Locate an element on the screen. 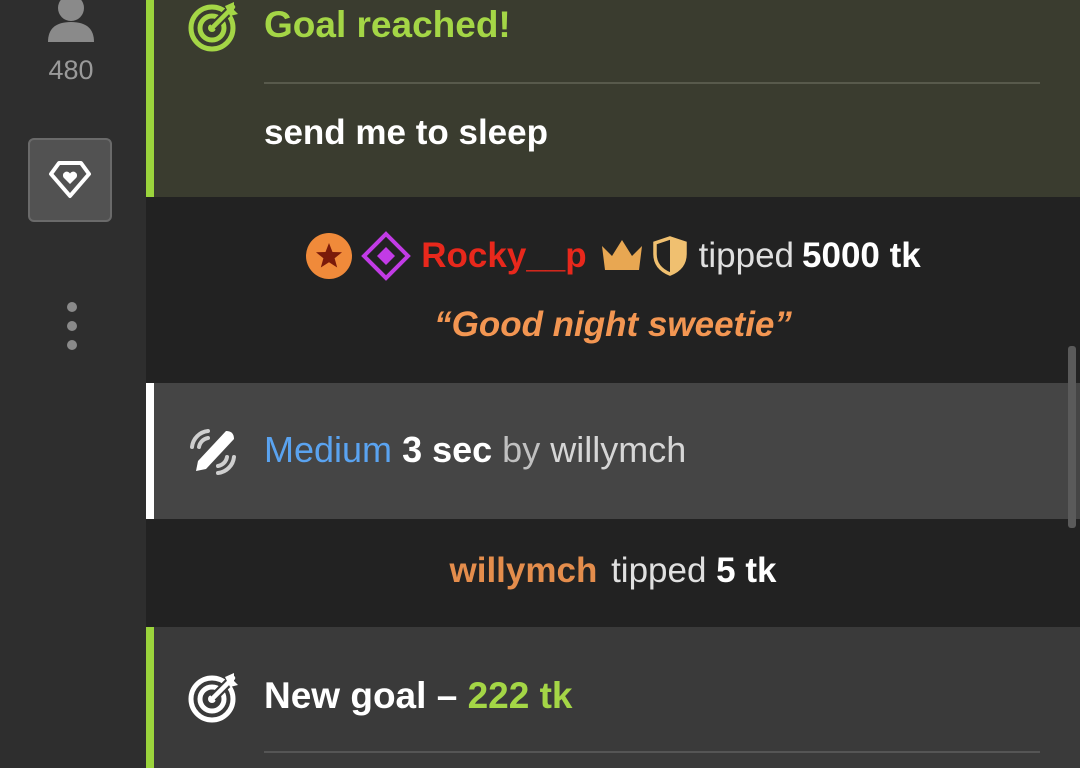  new-goal-title: New goal – 222 tk is located at coordinates (418, 696).